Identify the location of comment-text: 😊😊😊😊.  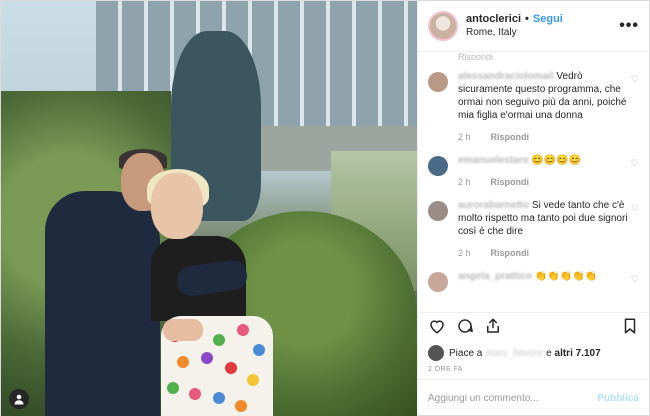
(556, 160).